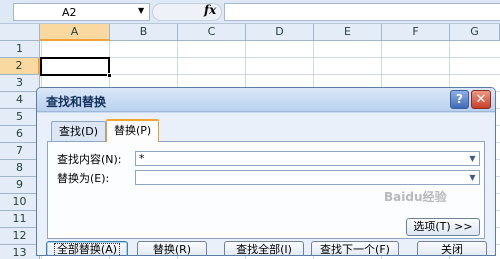  I want to click on tab-replace: 替换(P), so click(133, 130).